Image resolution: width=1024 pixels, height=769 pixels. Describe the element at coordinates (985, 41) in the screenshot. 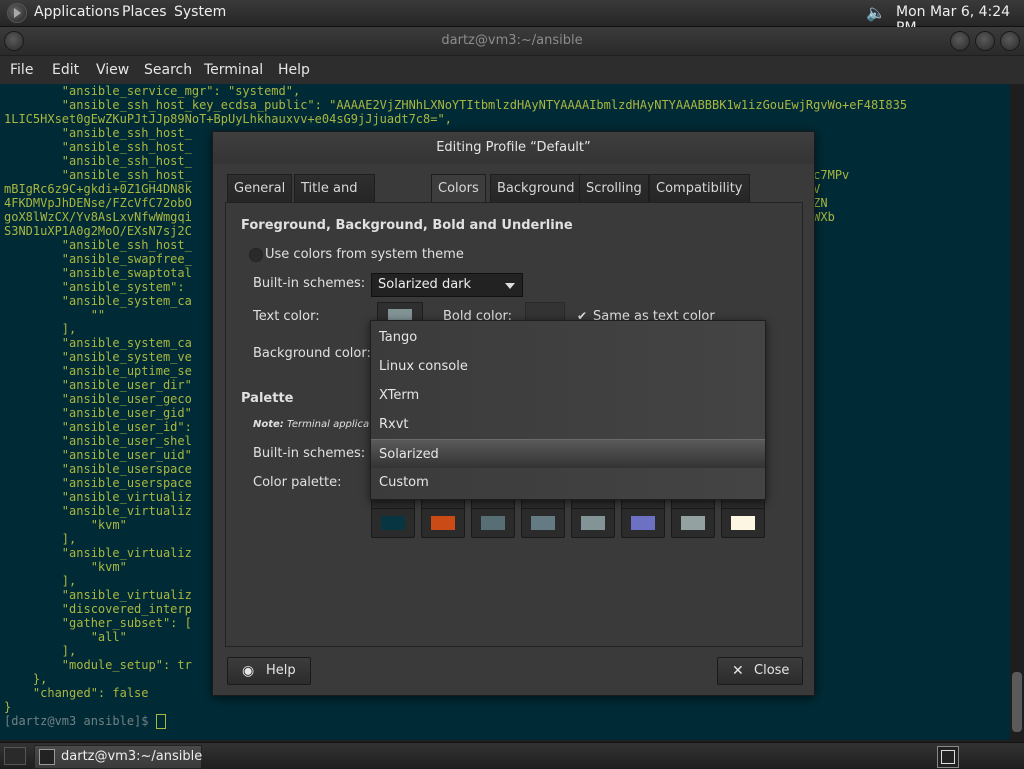

I see `maximize-button` at that location.